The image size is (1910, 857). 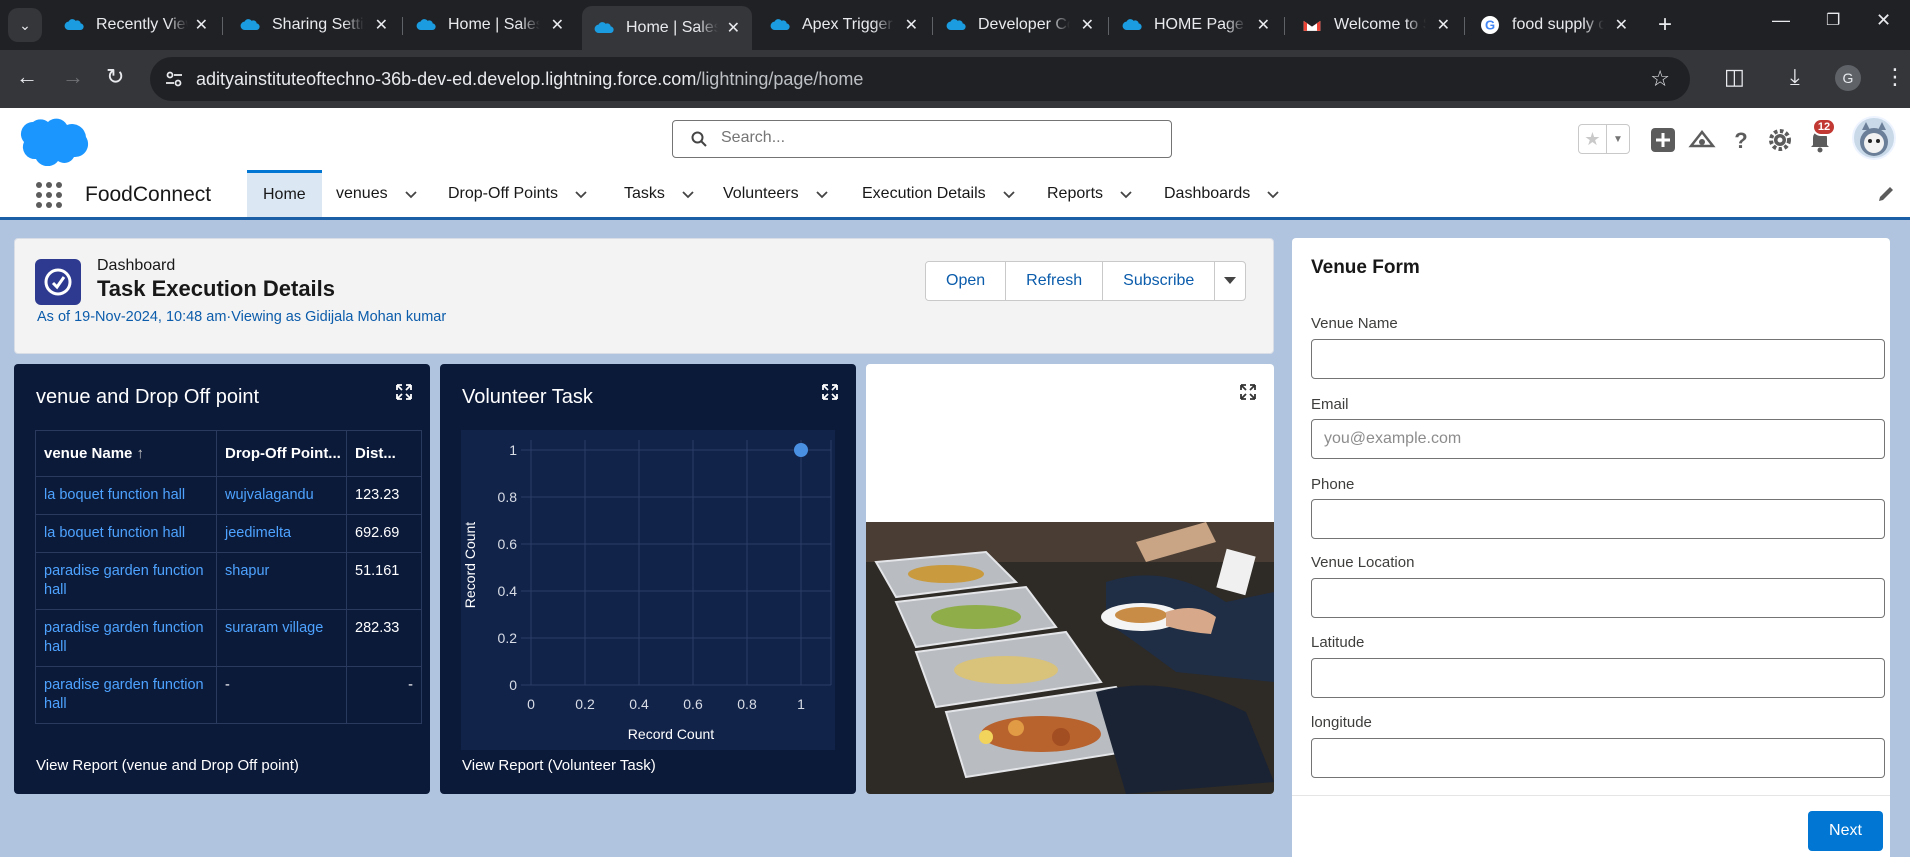 What do you see at coordinates (1618, 139) in the screenshot?
I see `favorites-dropdown-icon: ▼` at bounding box center [1618, 139].